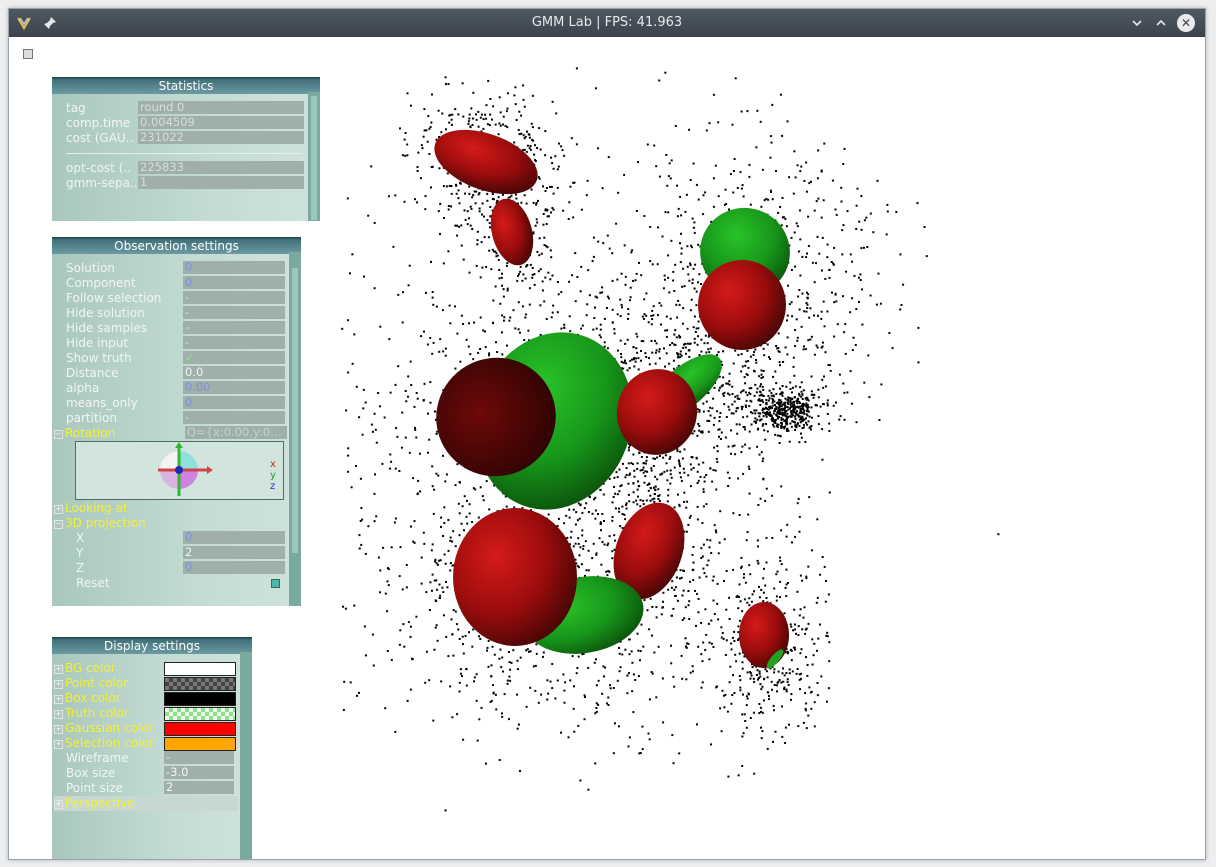 This screenshot has width=1216, height=867. What do you see at coordinates (314, 156) in the screenshot?
I see `statistics-scrollbar` at bounding box center [314, 156].